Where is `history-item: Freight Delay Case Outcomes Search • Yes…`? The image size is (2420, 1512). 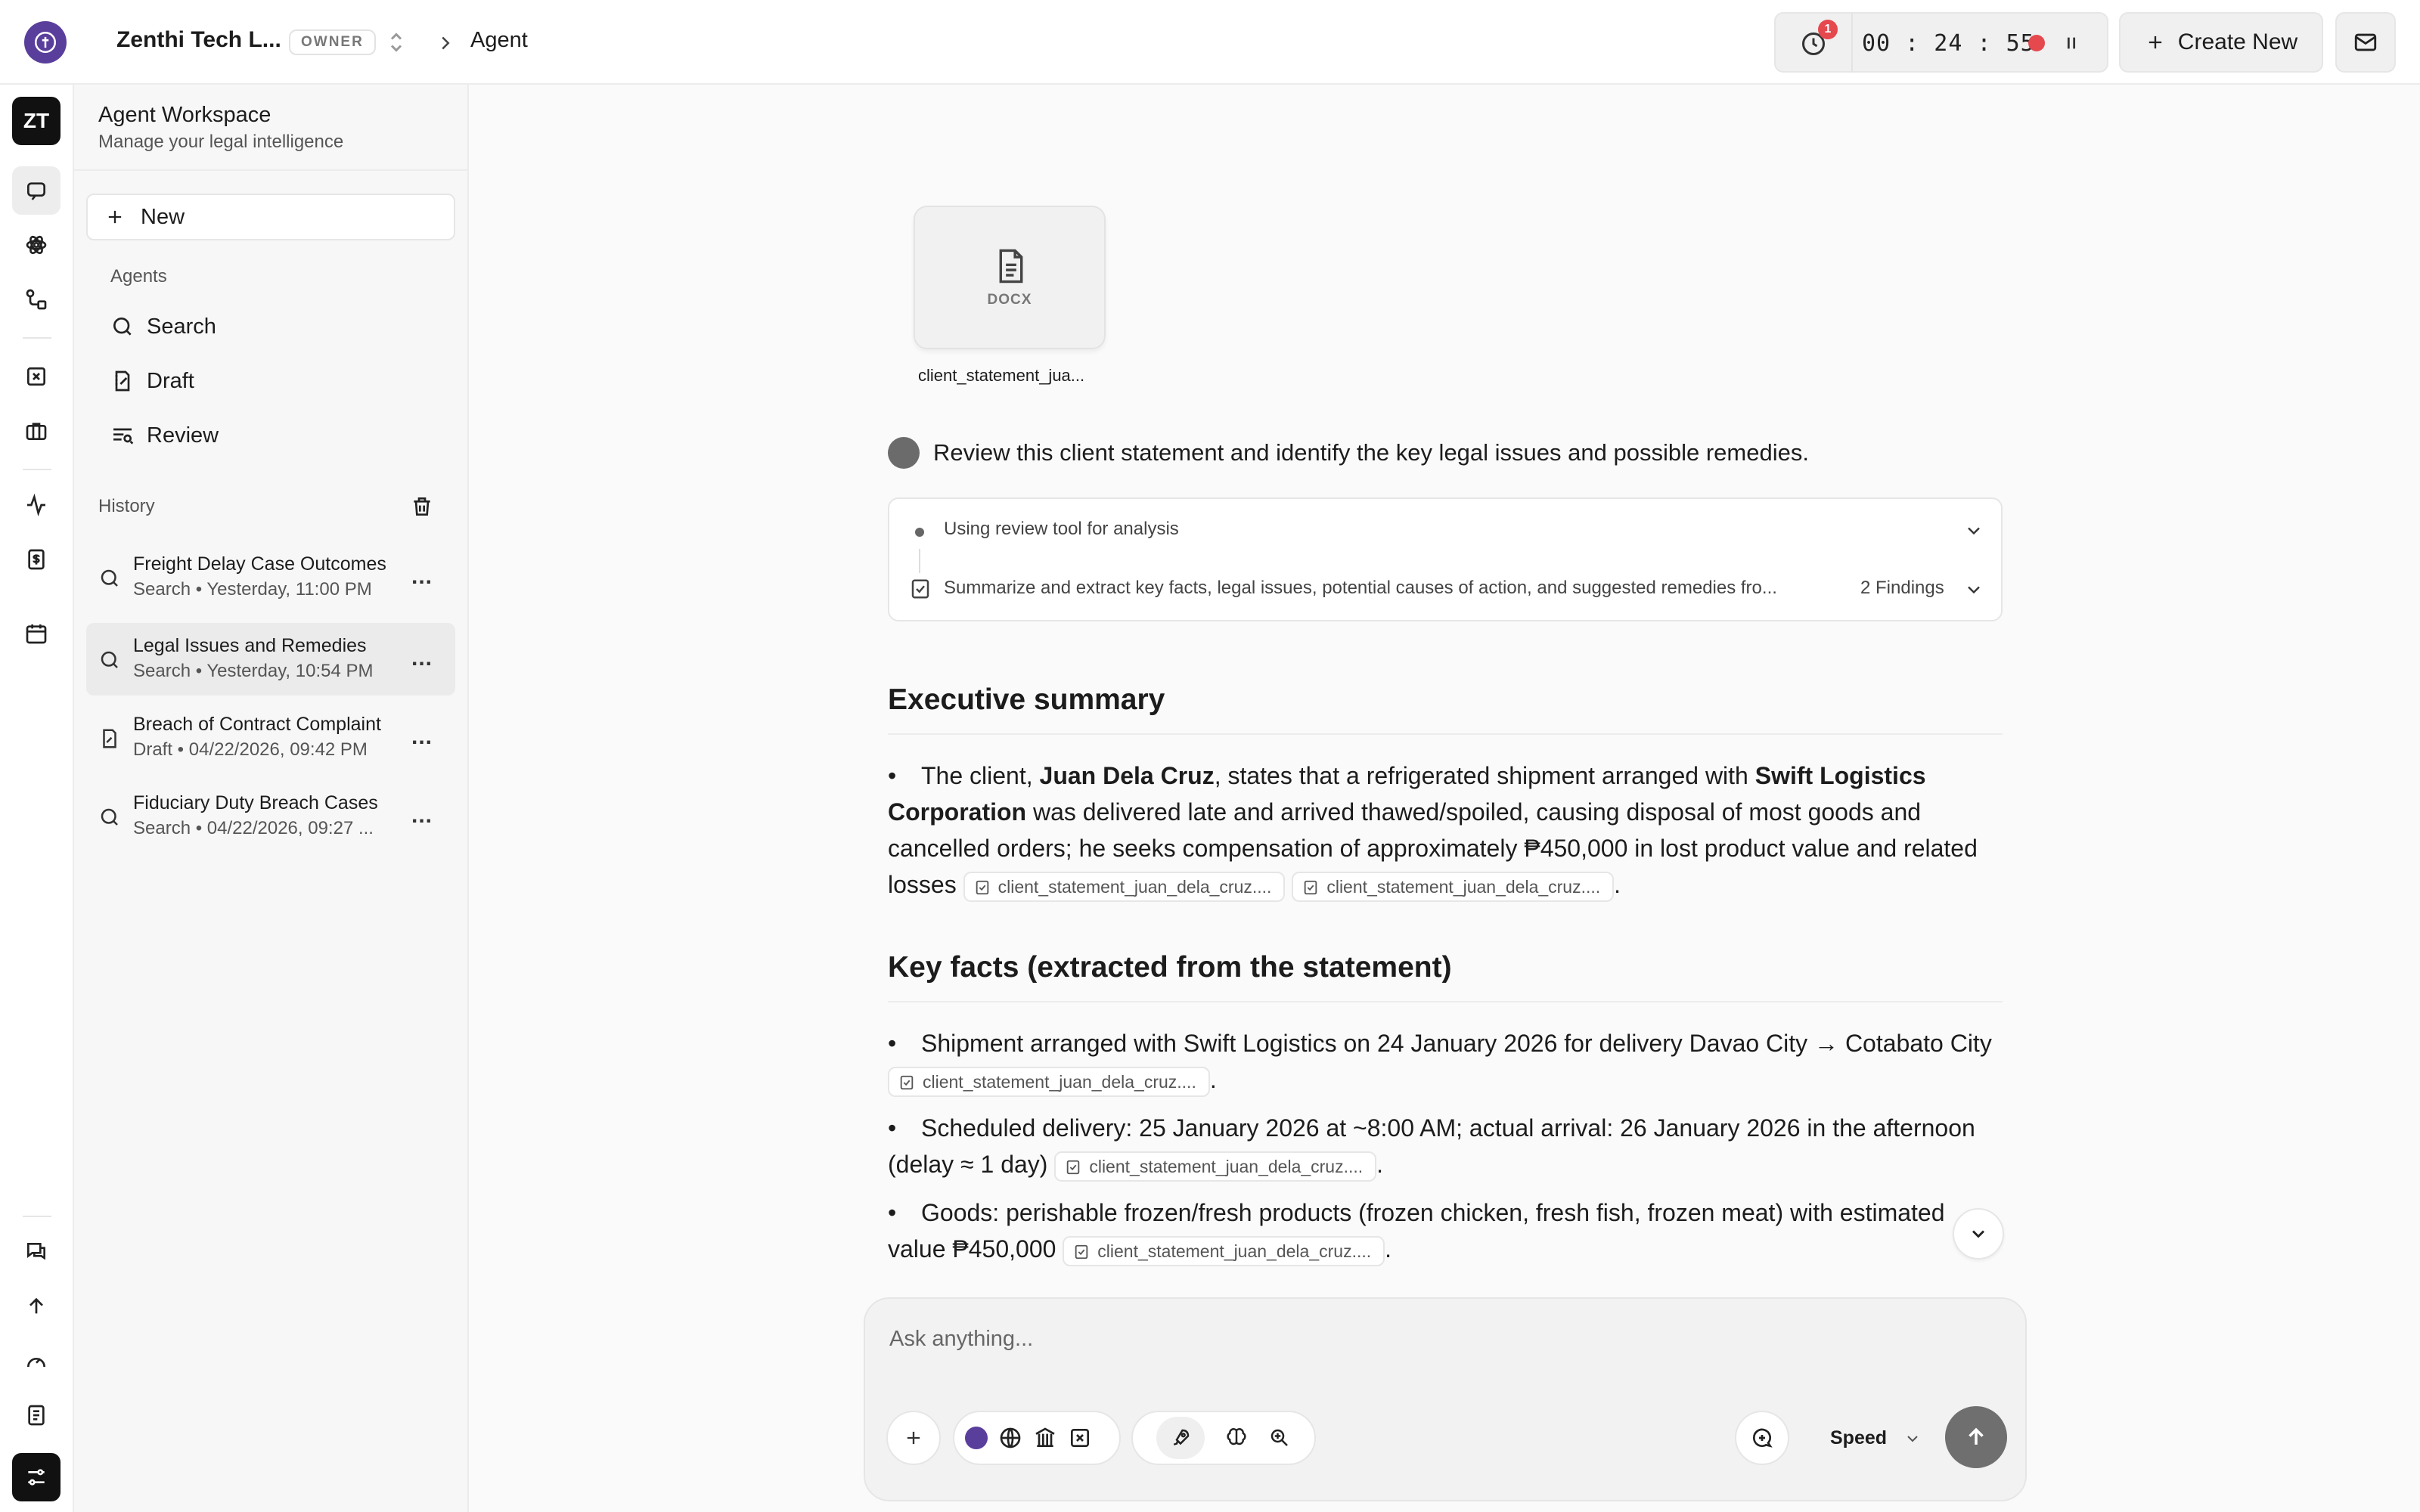
history-item: Freight Delay Case Outcomes Search • Yes… is located at coordinates (270, 577).